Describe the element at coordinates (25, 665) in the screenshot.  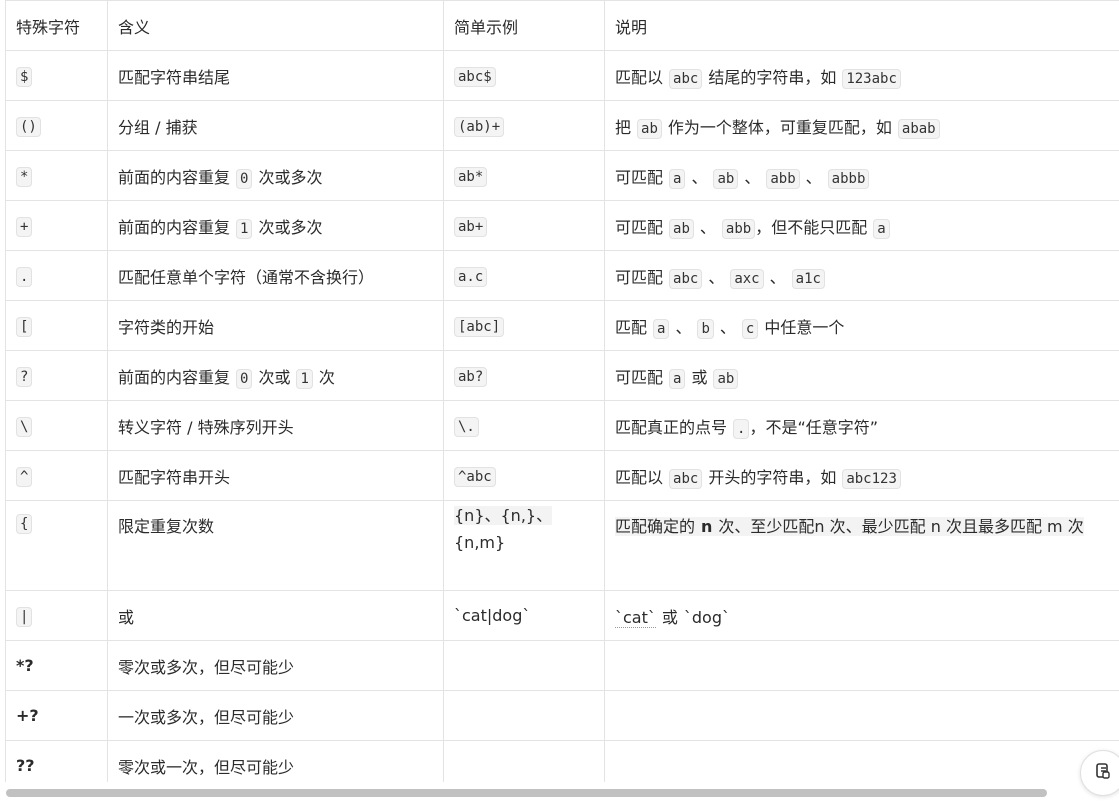
I see `bold-text: *?` at that location.